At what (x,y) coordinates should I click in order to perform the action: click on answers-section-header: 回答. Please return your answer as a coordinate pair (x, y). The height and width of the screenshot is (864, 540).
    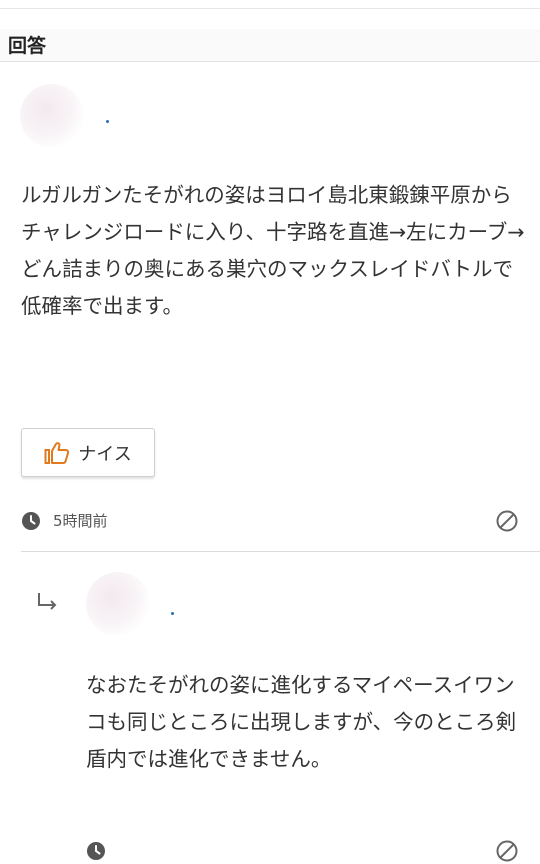
    Looking at the image, I should click on (270, 45).